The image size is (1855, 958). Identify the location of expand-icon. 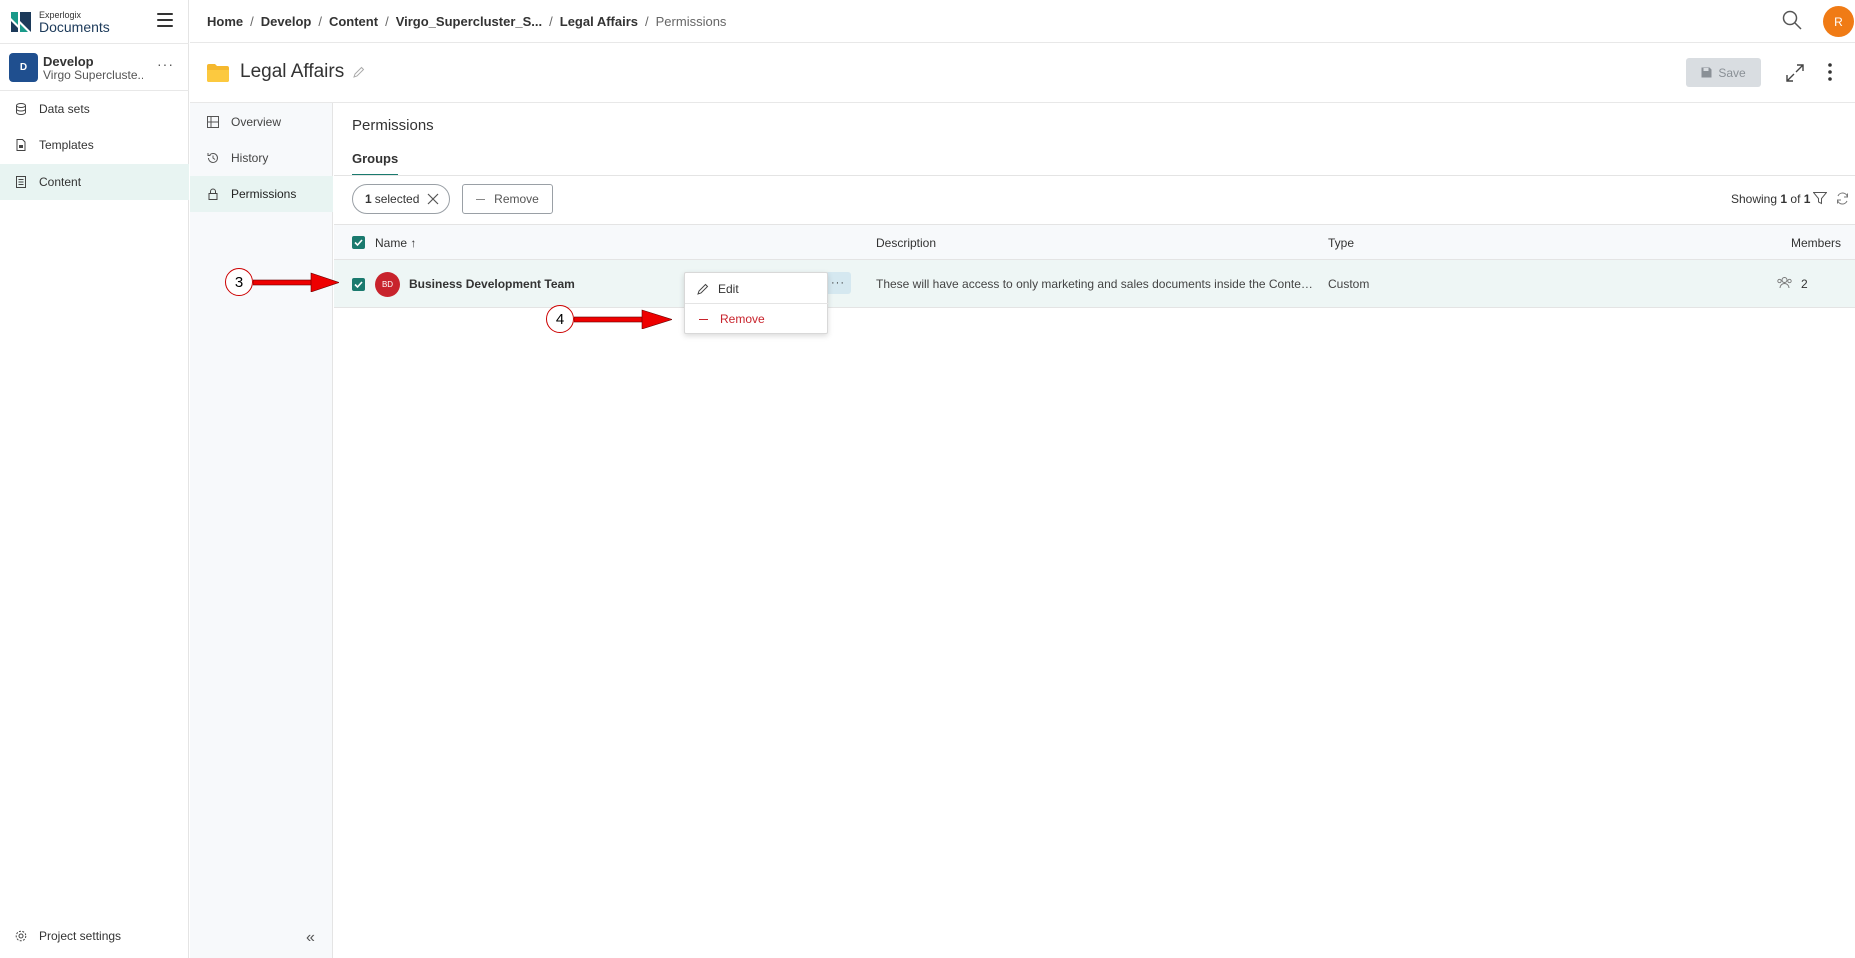
(1795, 73).